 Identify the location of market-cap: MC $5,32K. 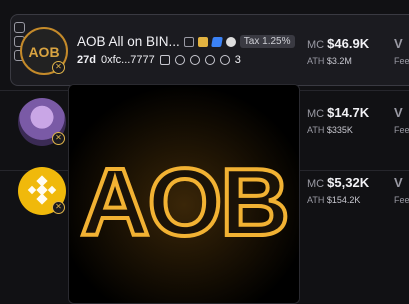
(338, 182).